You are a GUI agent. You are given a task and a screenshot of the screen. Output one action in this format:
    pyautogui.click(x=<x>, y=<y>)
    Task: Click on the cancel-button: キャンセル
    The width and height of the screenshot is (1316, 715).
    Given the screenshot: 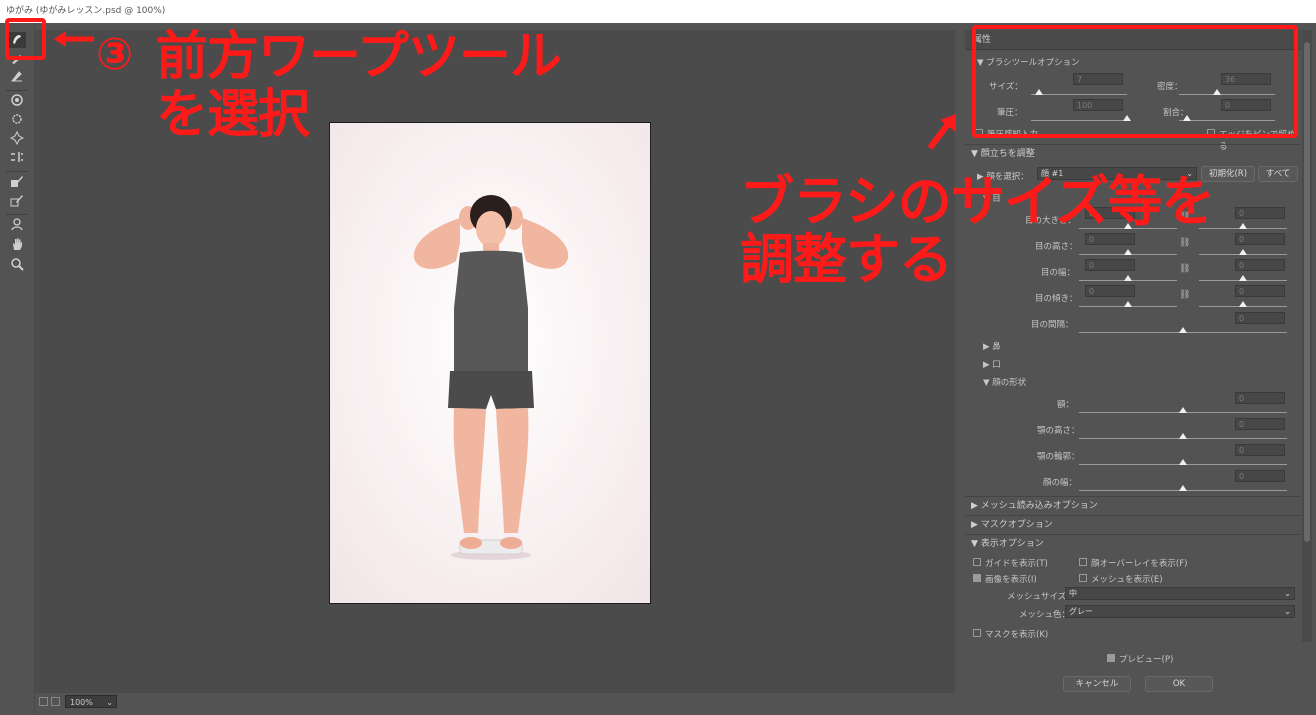 What is the action you would take?
    pyautogui.click(x=1097, y=684)
    